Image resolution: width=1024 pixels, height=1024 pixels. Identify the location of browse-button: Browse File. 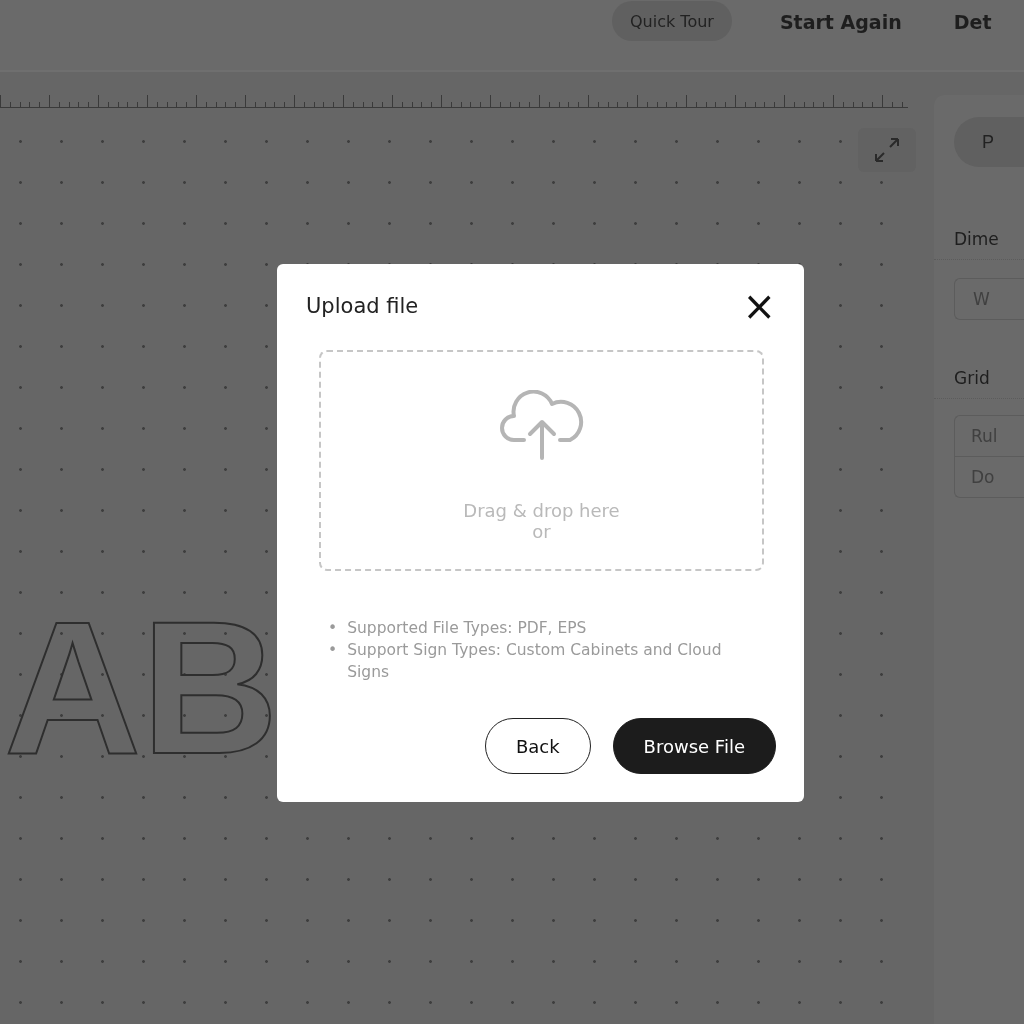
(694, 746).